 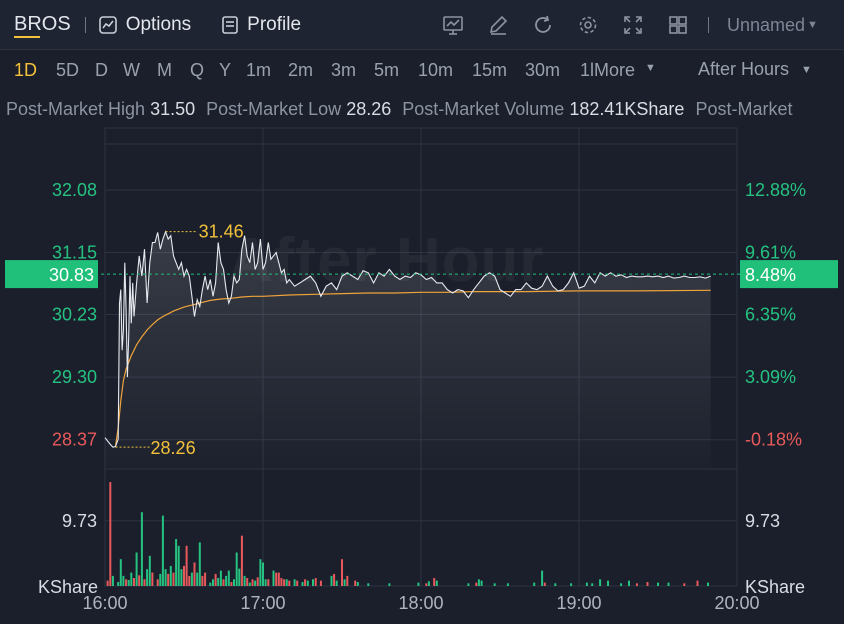 I want to click on low-marker-label: 28.26, so click(x=173, y=448).